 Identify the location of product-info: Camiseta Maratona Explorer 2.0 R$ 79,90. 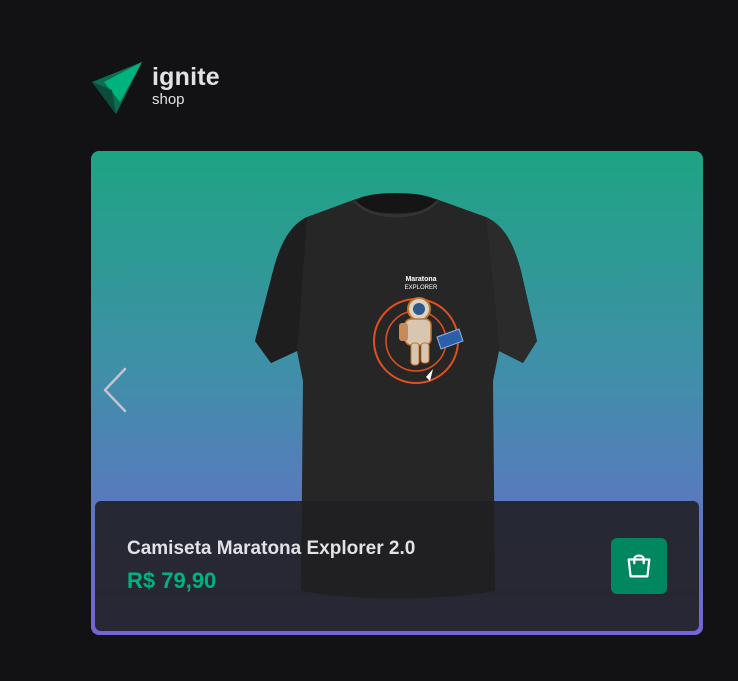
(271, 566).